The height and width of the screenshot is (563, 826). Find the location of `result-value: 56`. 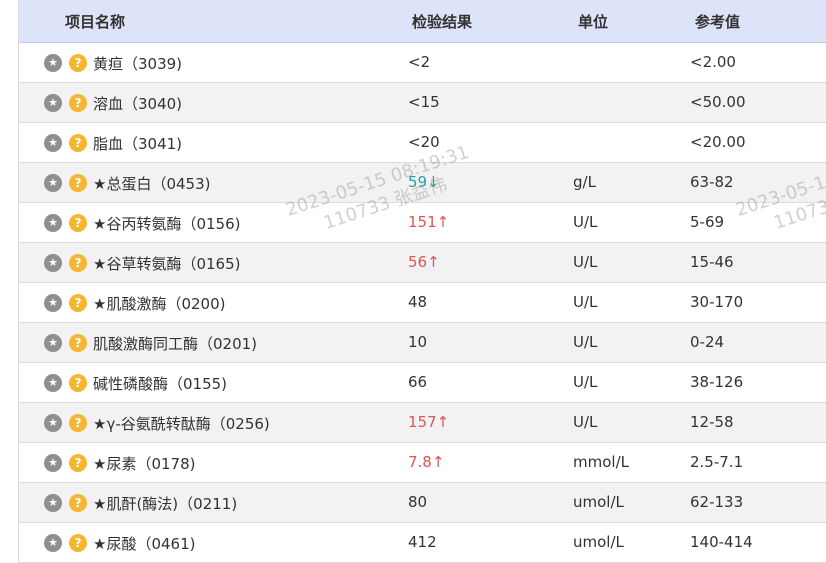

result-value: 56 is located at coordinates (418, 262).